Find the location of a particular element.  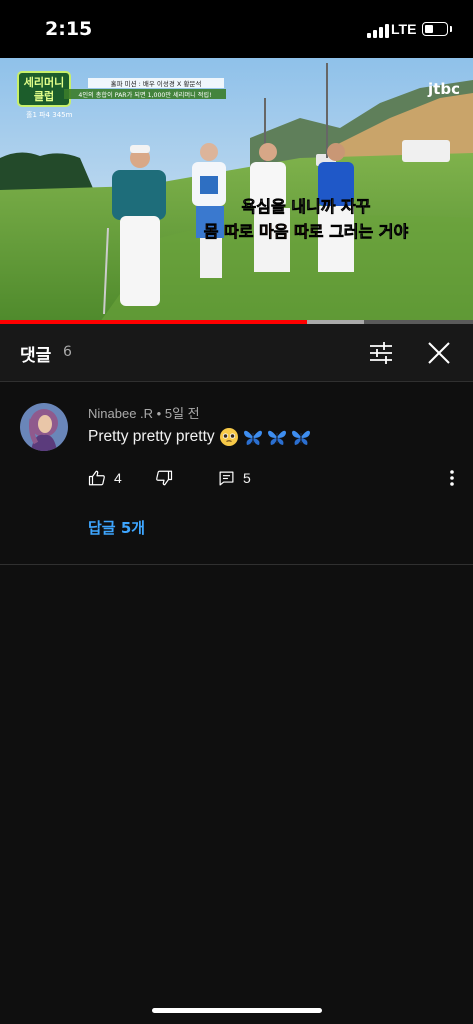

subtitle-line2: 몸 따로 마음 따로 그러는 거야 is located at coordinates (306, 231).